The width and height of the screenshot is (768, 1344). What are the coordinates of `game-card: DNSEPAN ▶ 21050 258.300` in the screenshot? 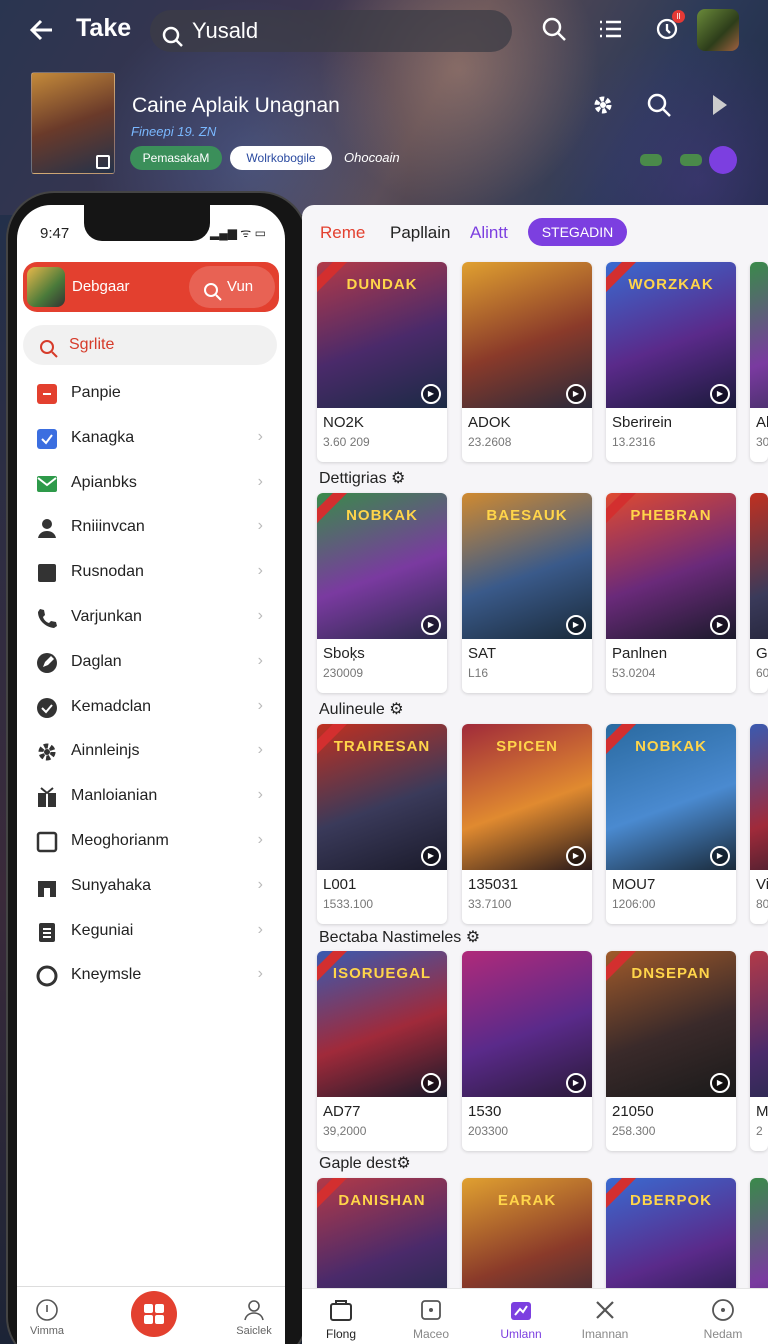 It's located at (671, 1051).